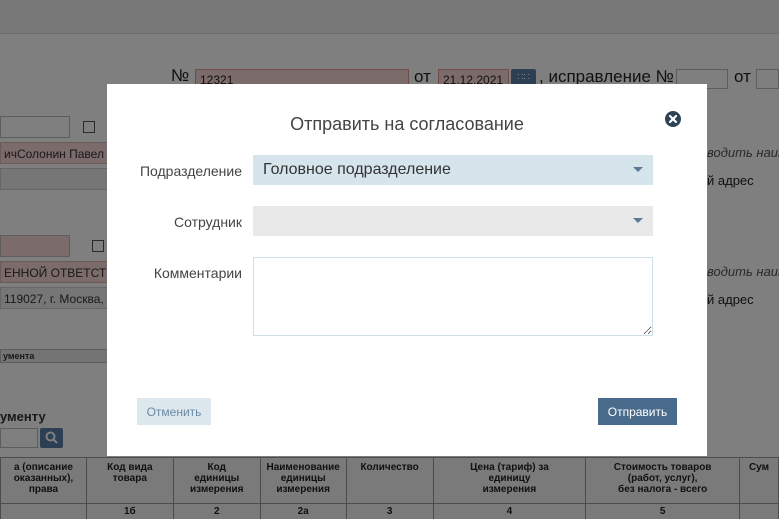 Image resolution: width=779 pixels, height=519 pixels. I want to click on comments-label: Комментарии, so click(197, 273).